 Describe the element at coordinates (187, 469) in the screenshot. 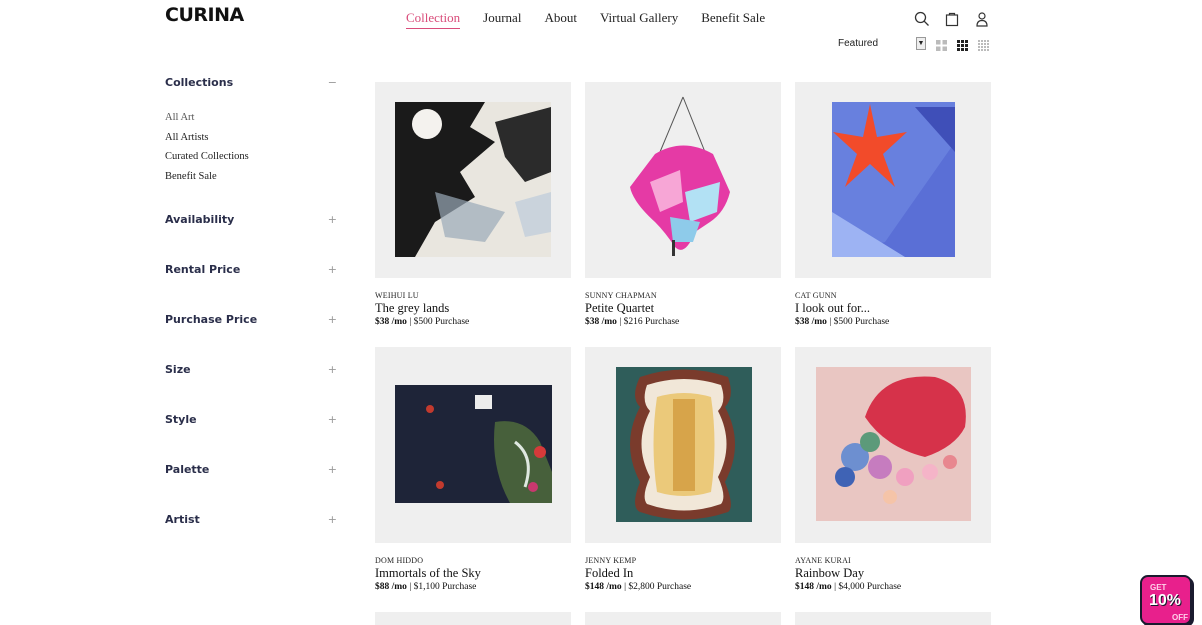

I see `filter-label: Palette` at that location.